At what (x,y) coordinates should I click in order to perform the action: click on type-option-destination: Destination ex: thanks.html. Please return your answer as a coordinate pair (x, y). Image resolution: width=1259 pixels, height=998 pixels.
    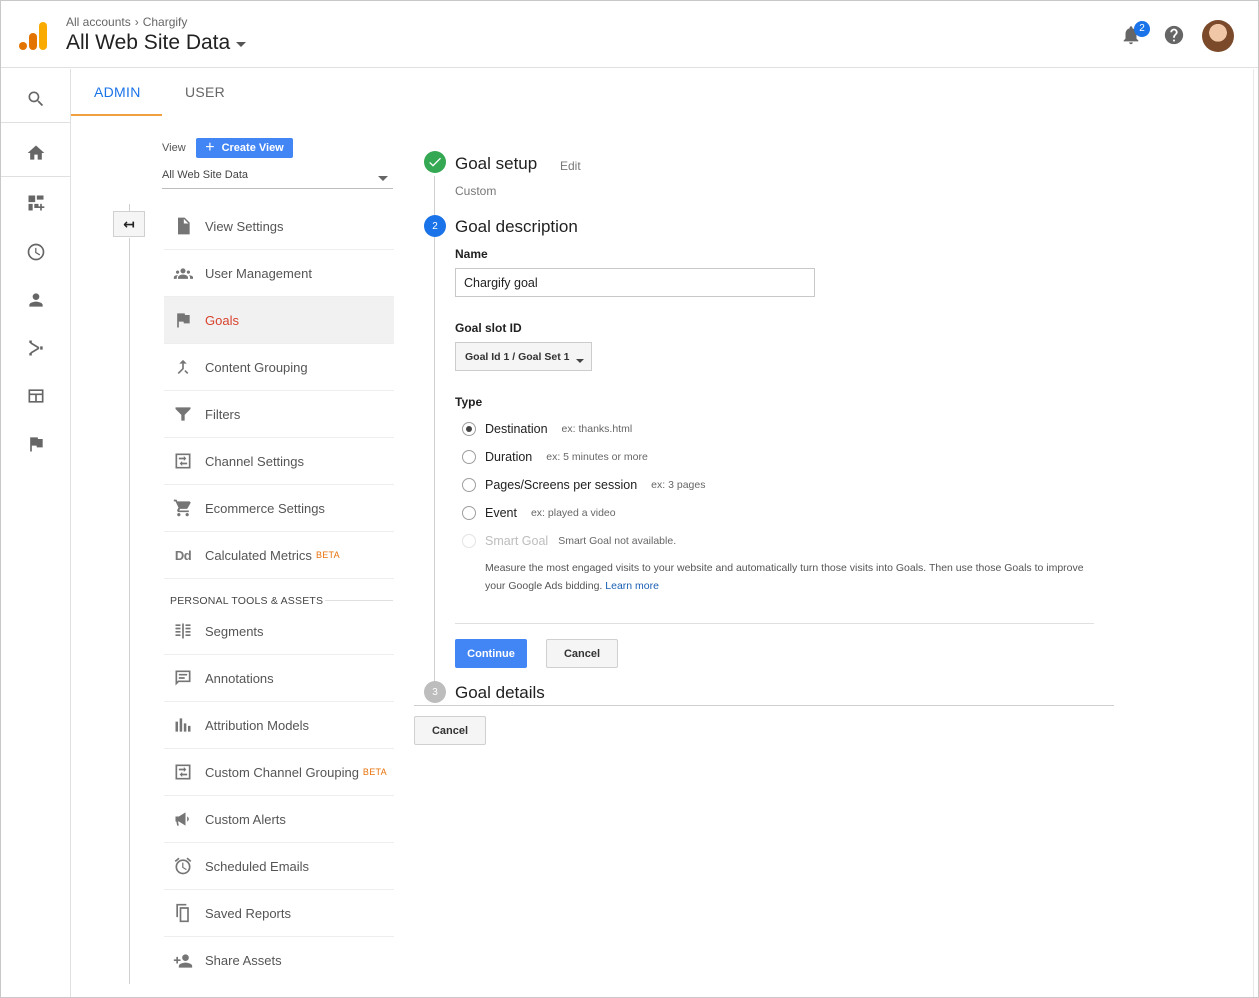
    Looking at the image, I should click on (547, 429).